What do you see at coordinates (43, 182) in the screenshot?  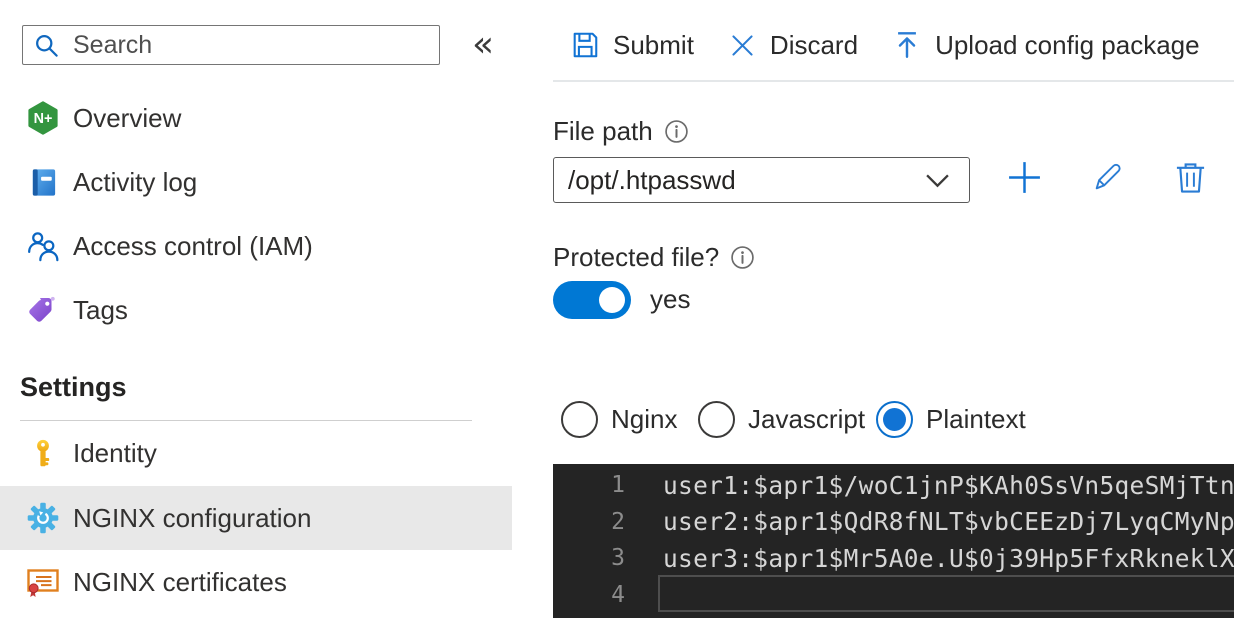 I see `activity-log-book-icon` at bounding box center [43, 182].